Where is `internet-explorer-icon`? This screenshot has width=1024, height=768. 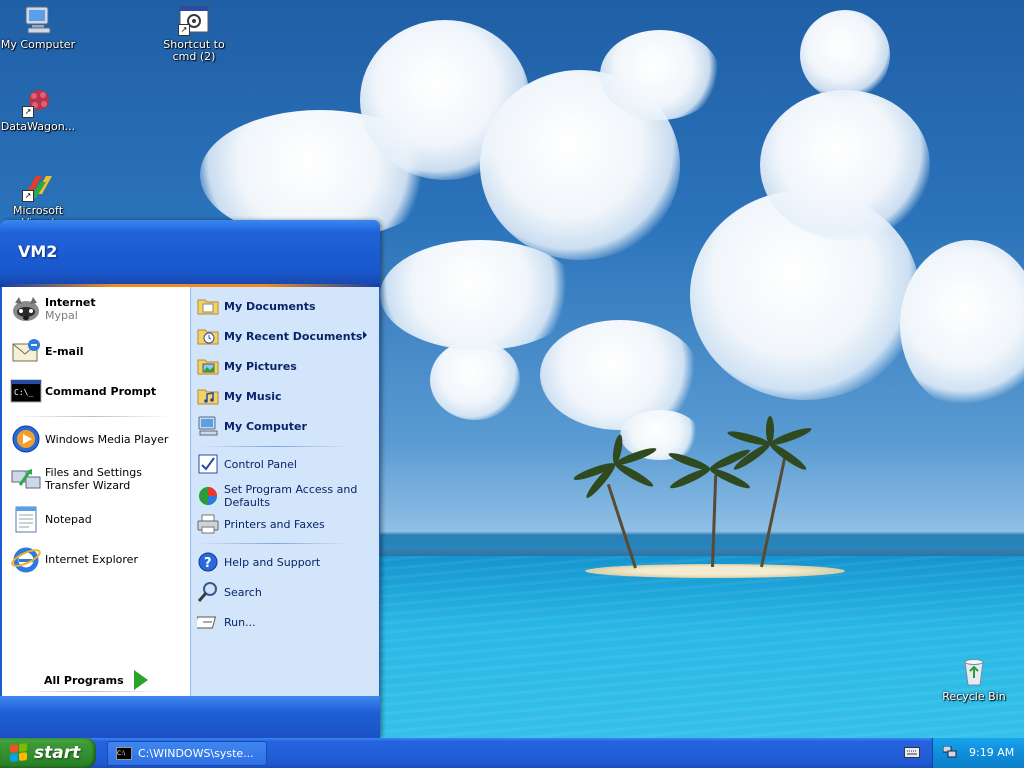
internet-explorer-icon is located at coordinates (26, 559).